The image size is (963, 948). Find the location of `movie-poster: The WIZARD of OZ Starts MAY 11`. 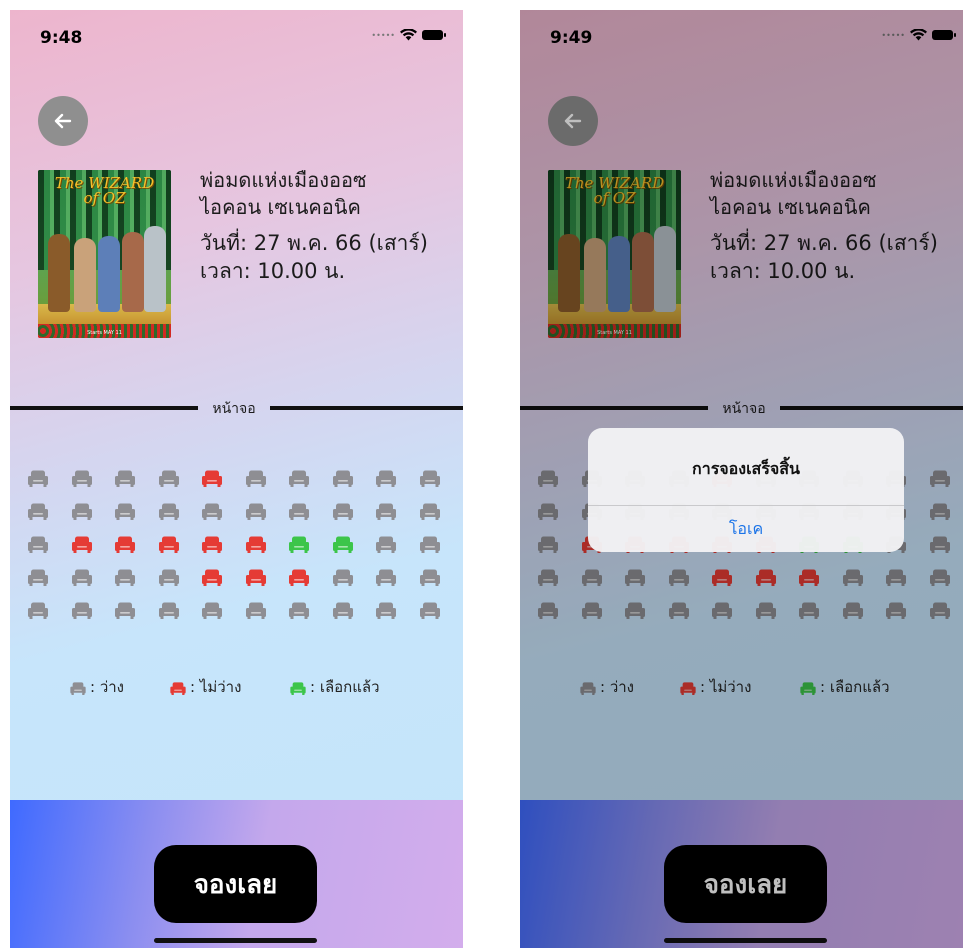

movie-poster: The WIZARD of OZ Starts MAY 11 is located at coordinates (614, 254).